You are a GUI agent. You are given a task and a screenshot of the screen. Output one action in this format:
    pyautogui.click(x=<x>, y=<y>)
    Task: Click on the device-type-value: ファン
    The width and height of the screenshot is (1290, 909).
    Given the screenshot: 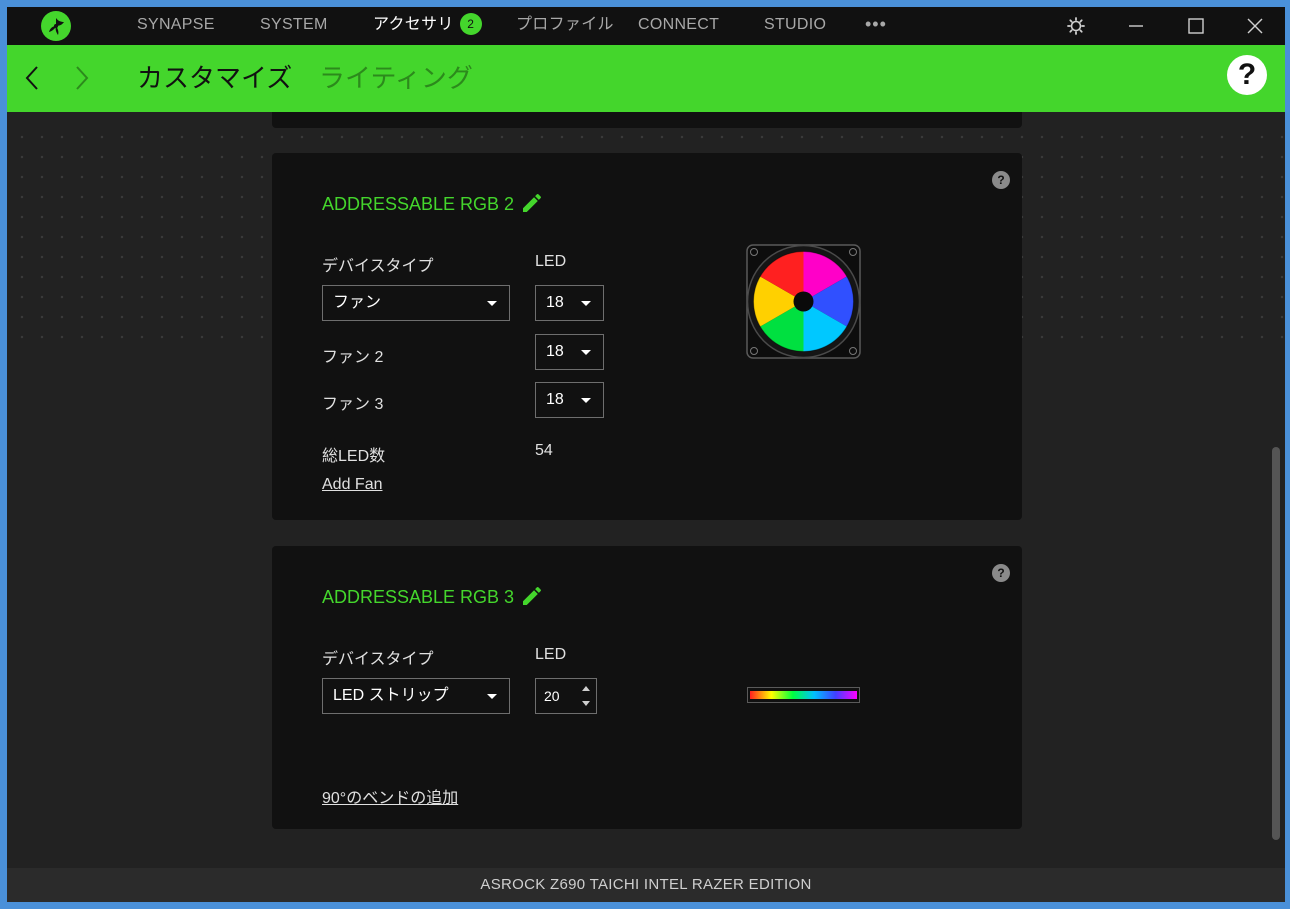 What is the action you would take?
    pyautogui.click(x=357, y=302)
    